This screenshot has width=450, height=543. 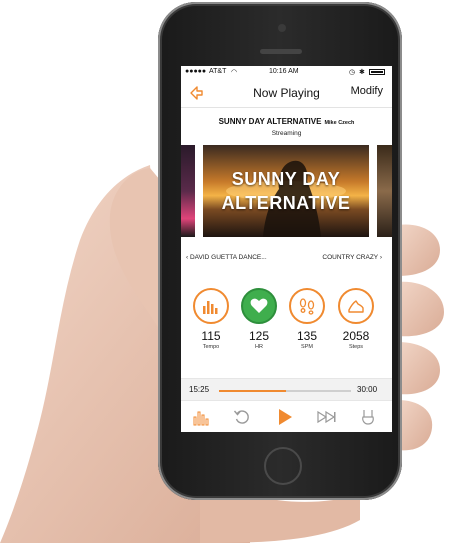 What do you see at coordinates (362, 72) in the screenshot?
I see `bluetooth-icon: ✱` at bounding box center [362, 72].